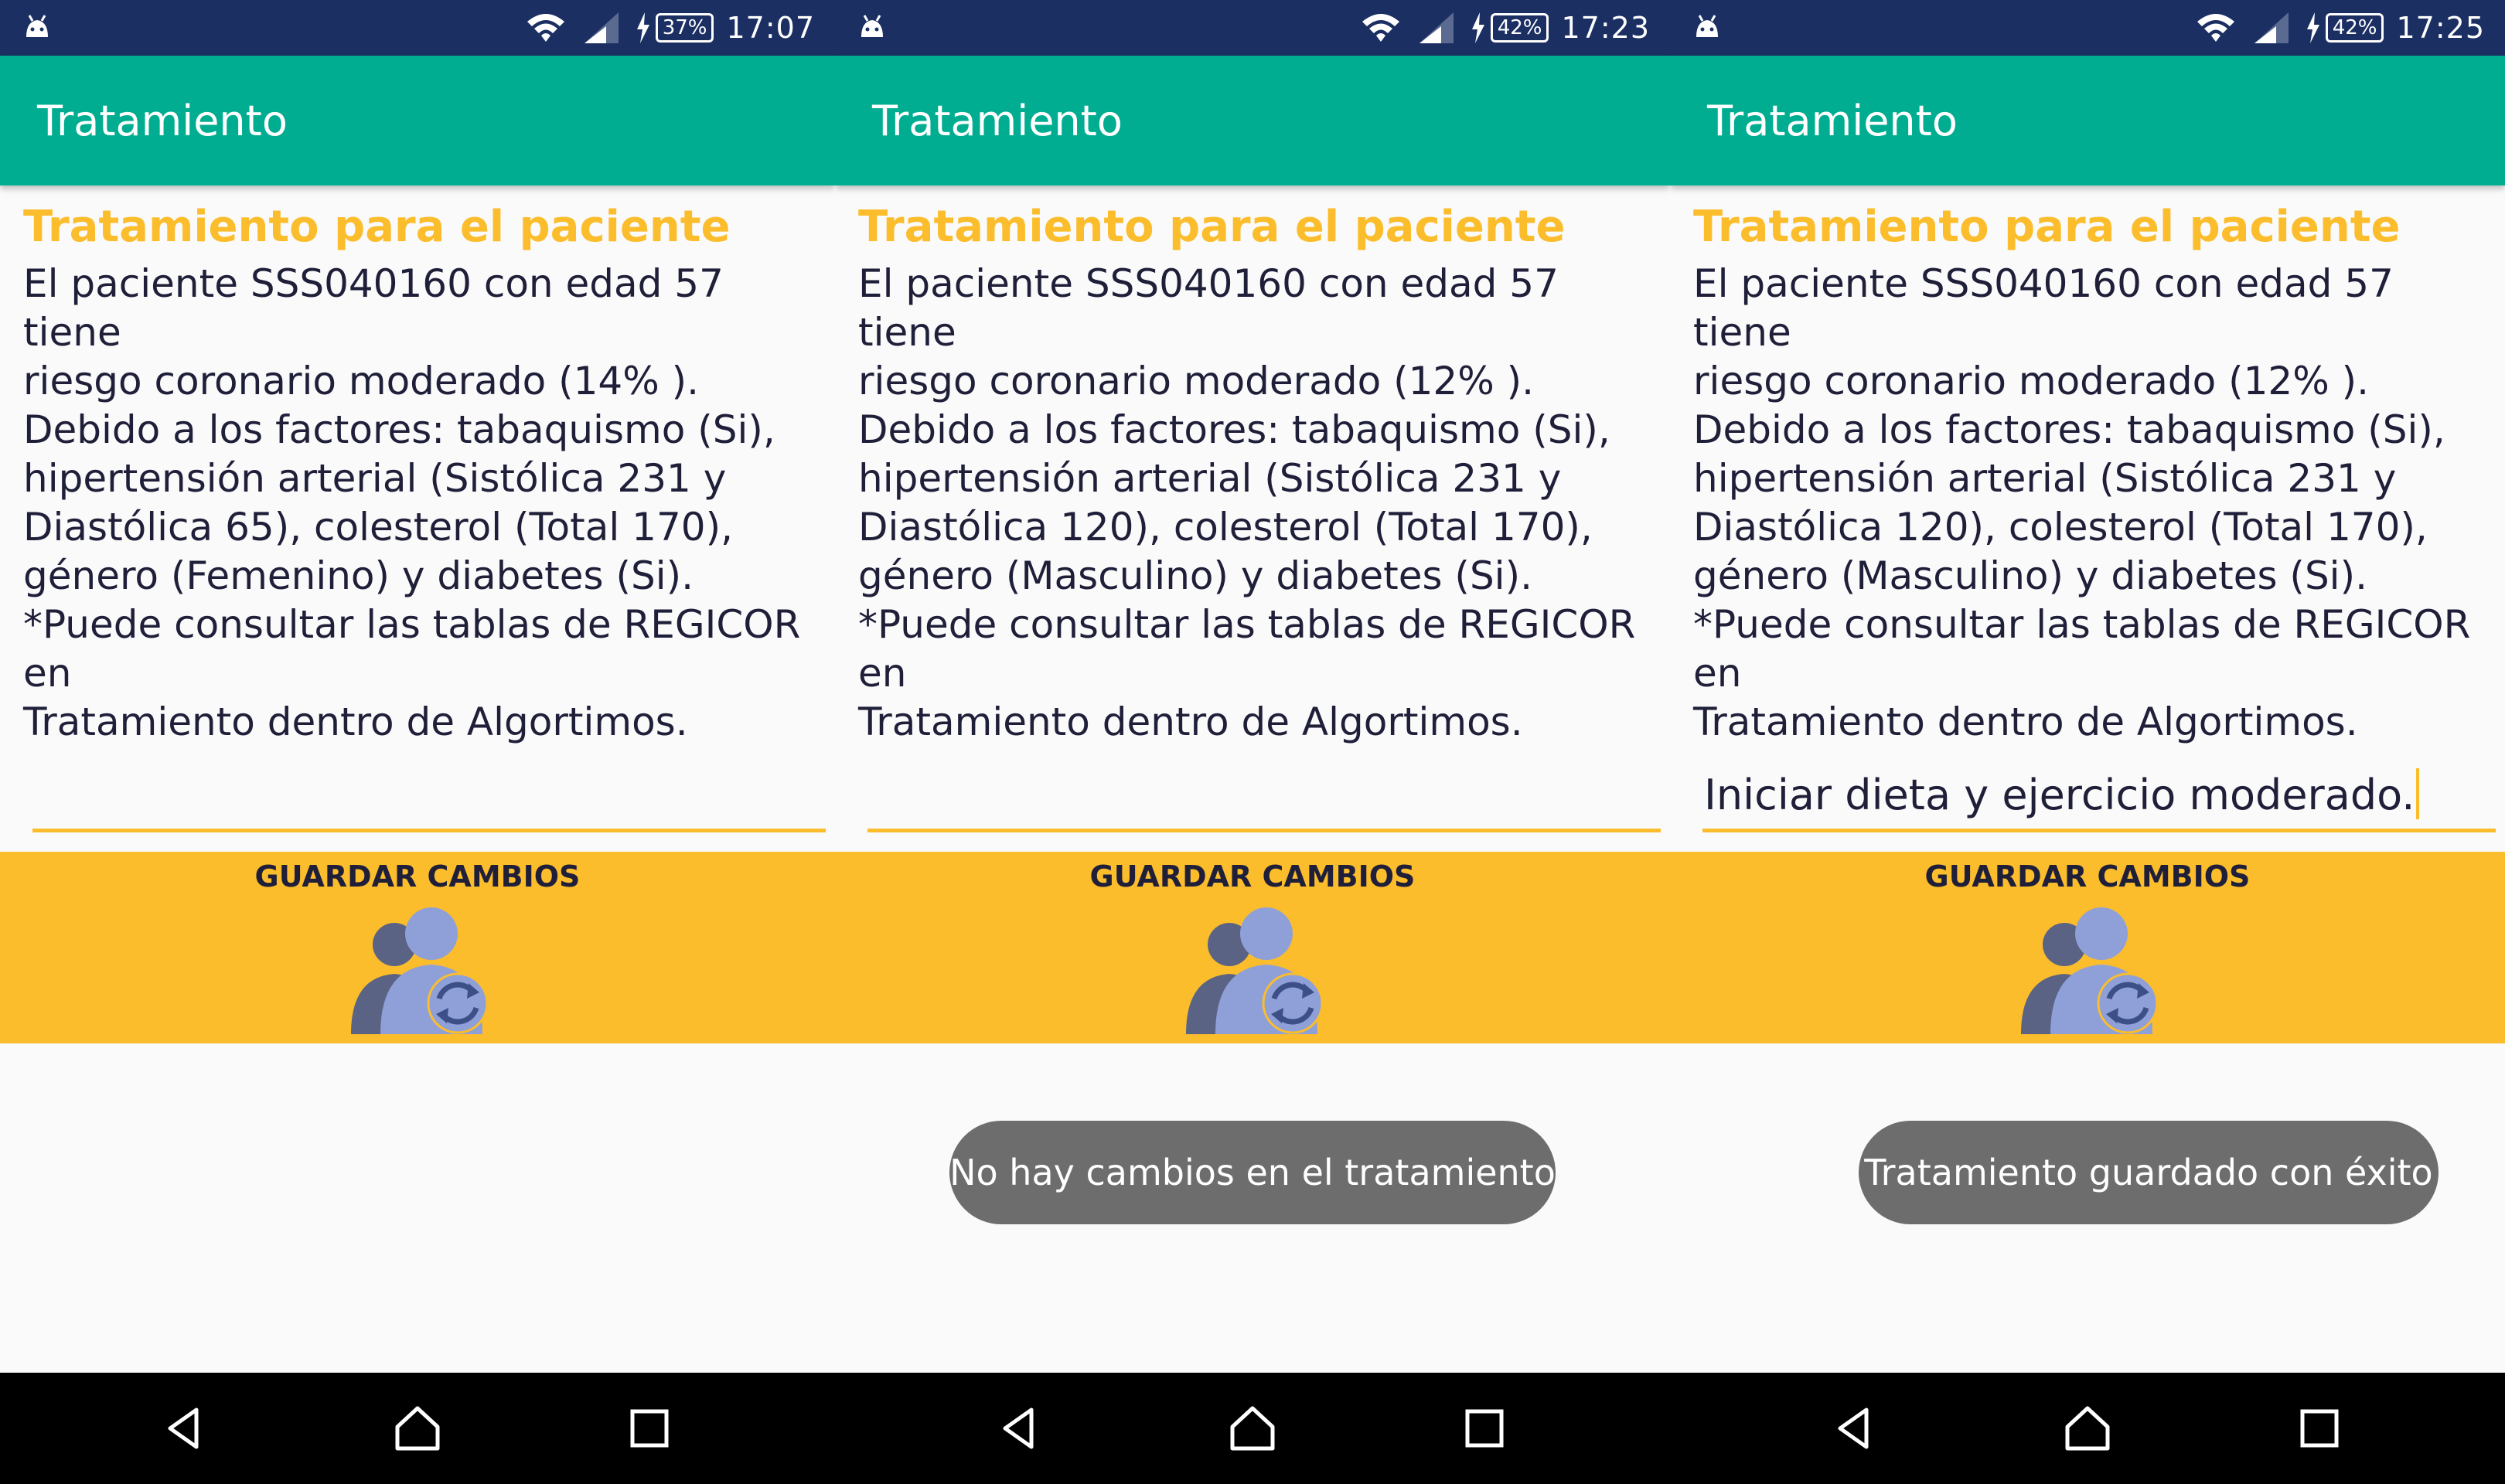 This screenshot has height=1484, width=2505. I want to click on card-line: riesgo coronario moderado (14% )., so click(361, 381).